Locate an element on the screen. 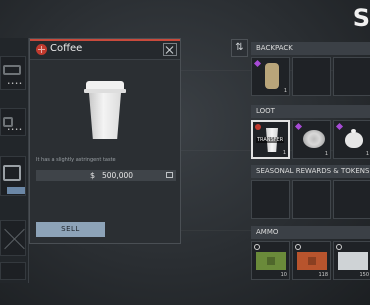 Image resolution: width=370 pixels, height=305 pixels. coffee-cup-image is located at coordinates (105, 111).